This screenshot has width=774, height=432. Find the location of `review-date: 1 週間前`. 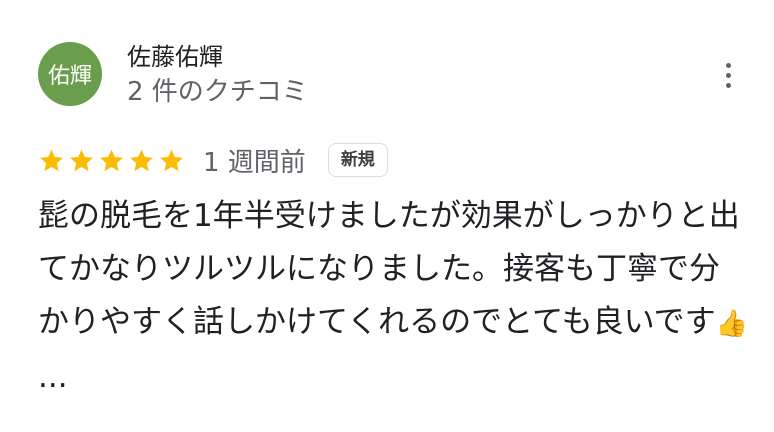

review-date: 1 週間前 is located at coordinates (254, 162).